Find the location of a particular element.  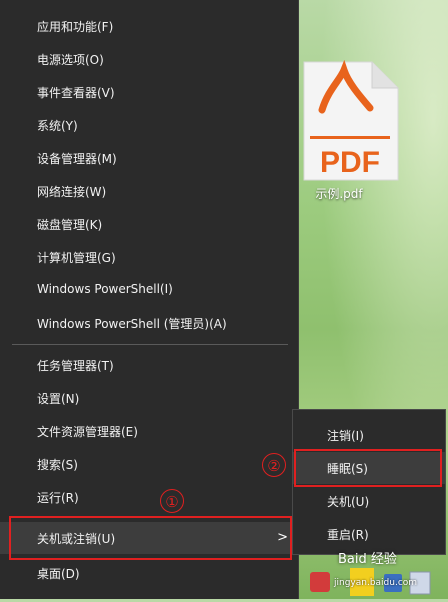

menu-item-task-manager: 任务管理器(T) is located at coordinates (149, 365).